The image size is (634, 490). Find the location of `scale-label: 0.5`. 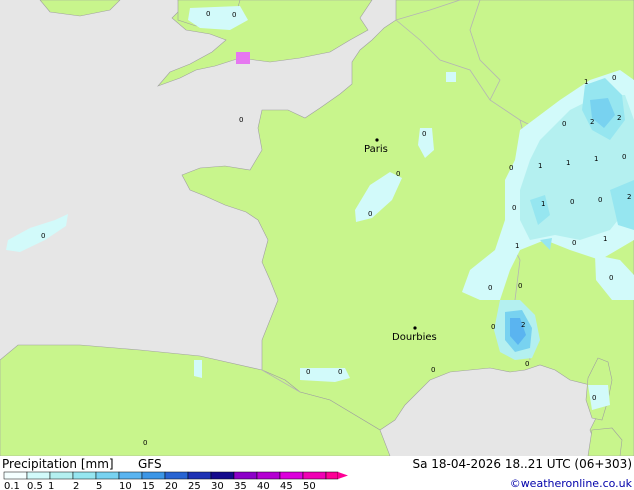

scale-label: 0.5 is located at coordinates (35, 485).